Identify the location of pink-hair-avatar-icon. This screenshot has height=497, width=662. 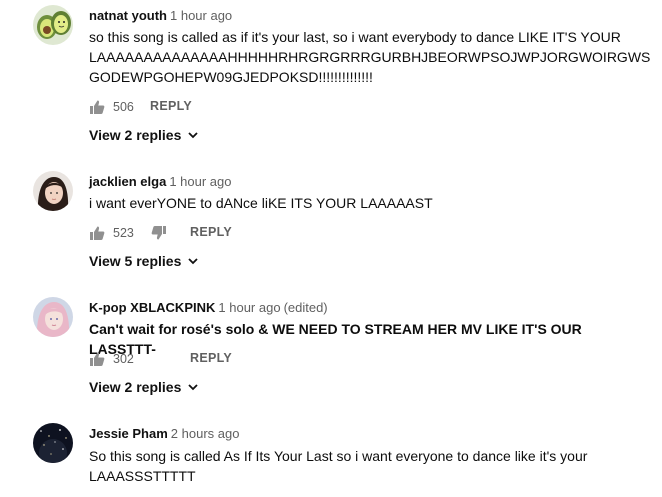
(53, 317).